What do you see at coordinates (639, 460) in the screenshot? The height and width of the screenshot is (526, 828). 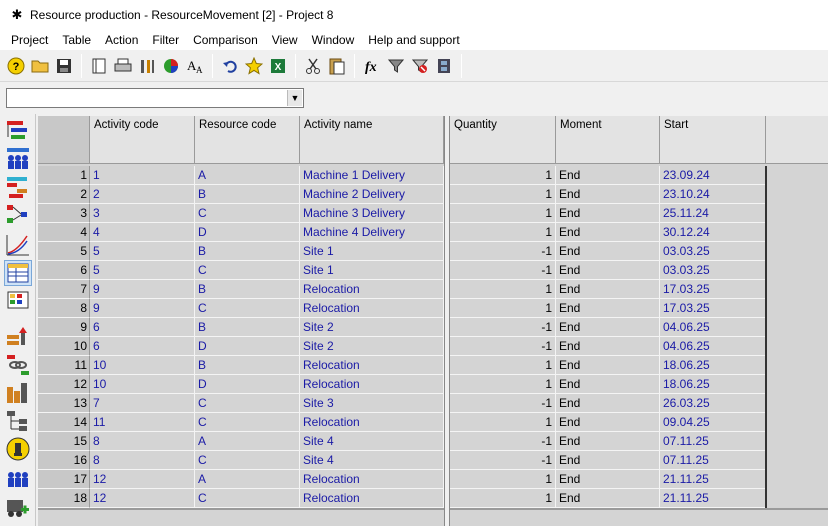 I see `table-row: -1 End 07.11.25` at bounding box center [639, 460].